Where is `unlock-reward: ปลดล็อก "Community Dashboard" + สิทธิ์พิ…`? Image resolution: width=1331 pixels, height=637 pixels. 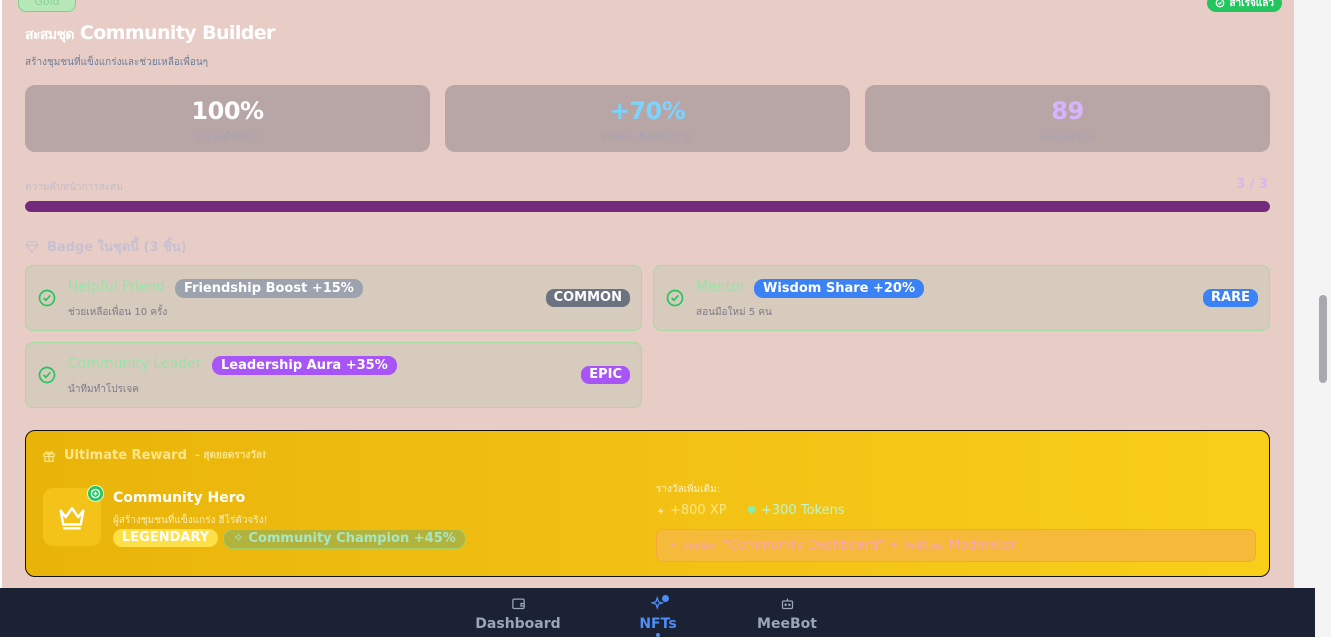
unlock-reward: ปลดล็อก "Community Dashboard" + สิทธิ์พิ… is located at coordinates (956, 545).